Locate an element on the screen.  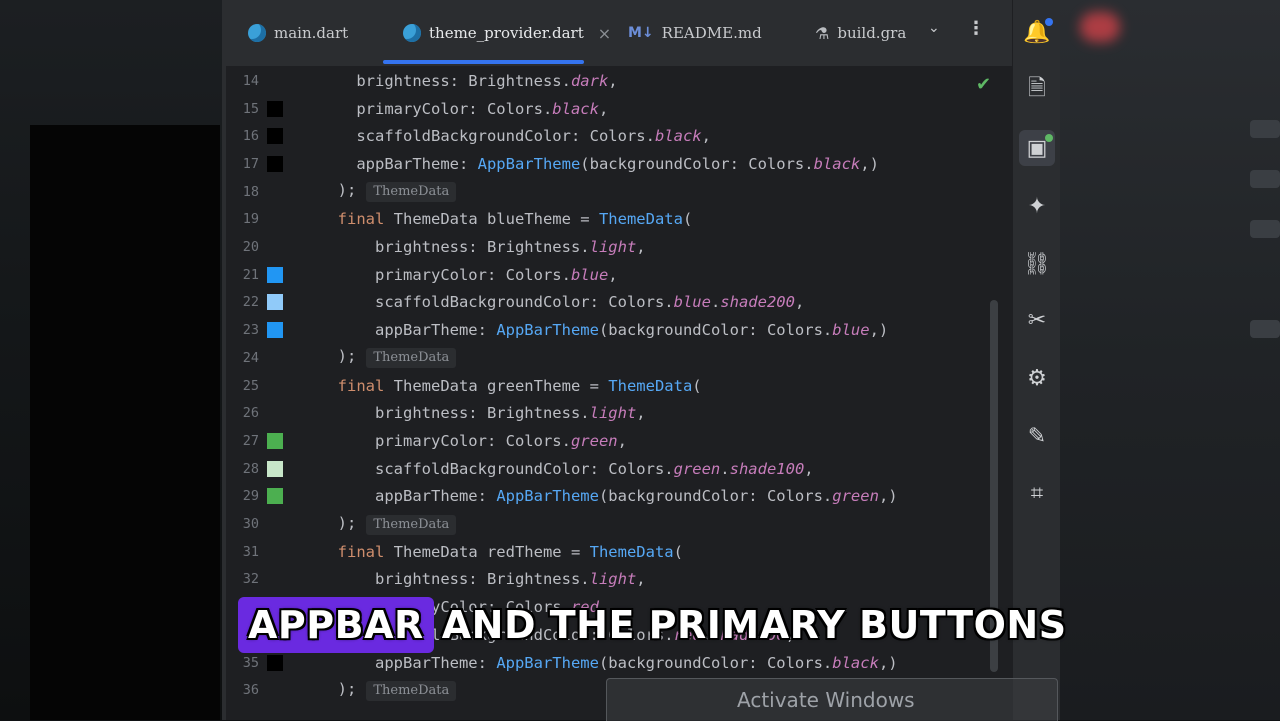
code-token: brightness: Brightness. is located at coordinates (445, 80).